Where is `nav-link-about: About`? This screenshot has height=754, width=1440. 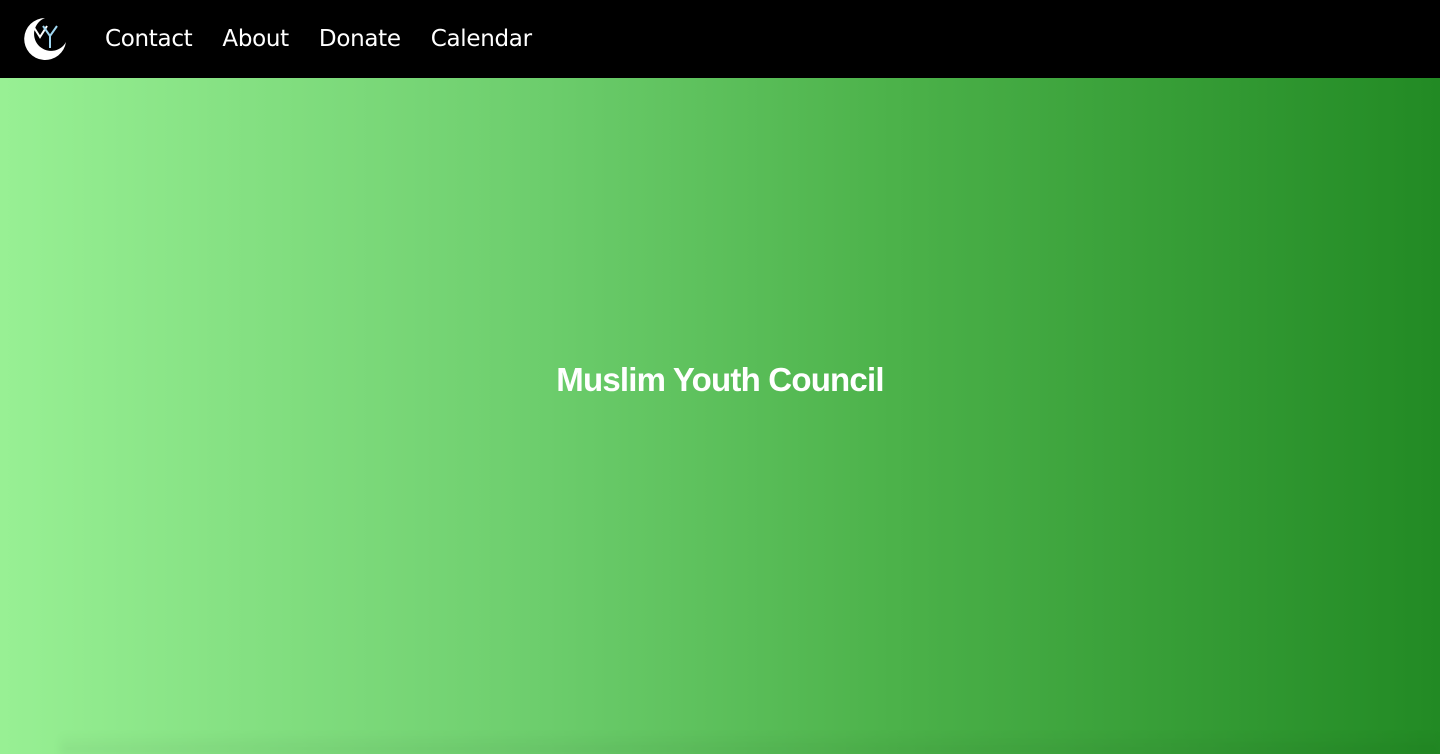
nav-link-about: About is located at coordinates (255, 39).